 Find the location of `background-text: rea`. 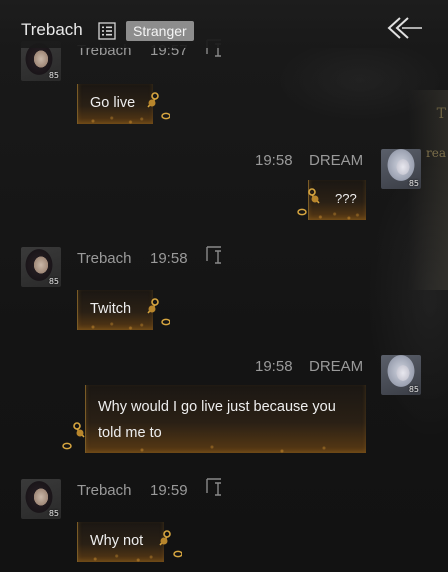

background-text: rea is located at coordinates (436, 153).